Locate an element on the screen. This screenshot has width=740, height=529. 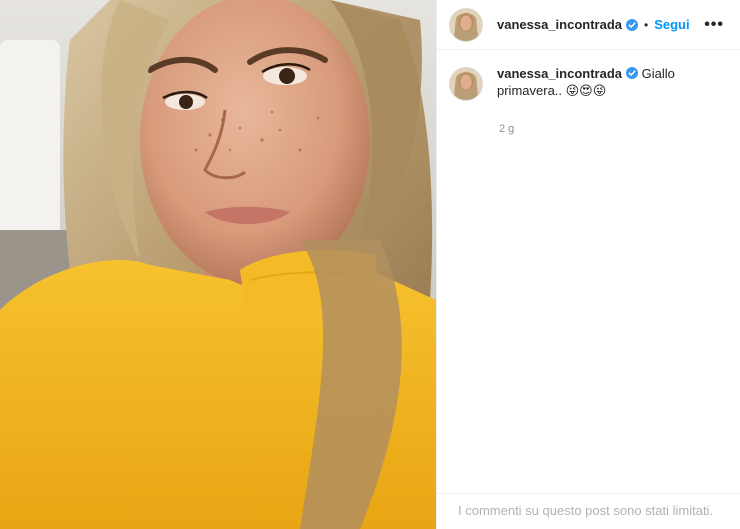
post-header: vanessa_incontrada • Segui ••• is located at coordinates (588, 25).